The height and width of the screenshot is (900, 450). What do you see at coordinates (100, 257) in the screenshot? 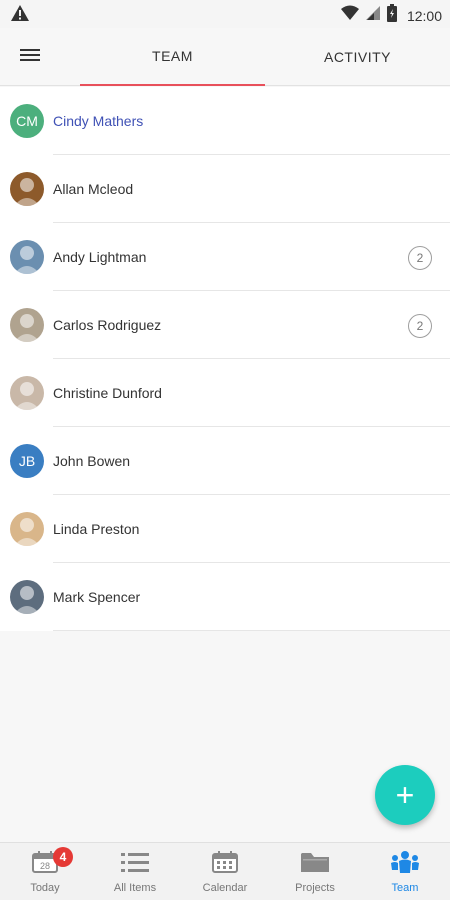
I see `member-name: Andy Lightman` at bounding box center [100, 257].